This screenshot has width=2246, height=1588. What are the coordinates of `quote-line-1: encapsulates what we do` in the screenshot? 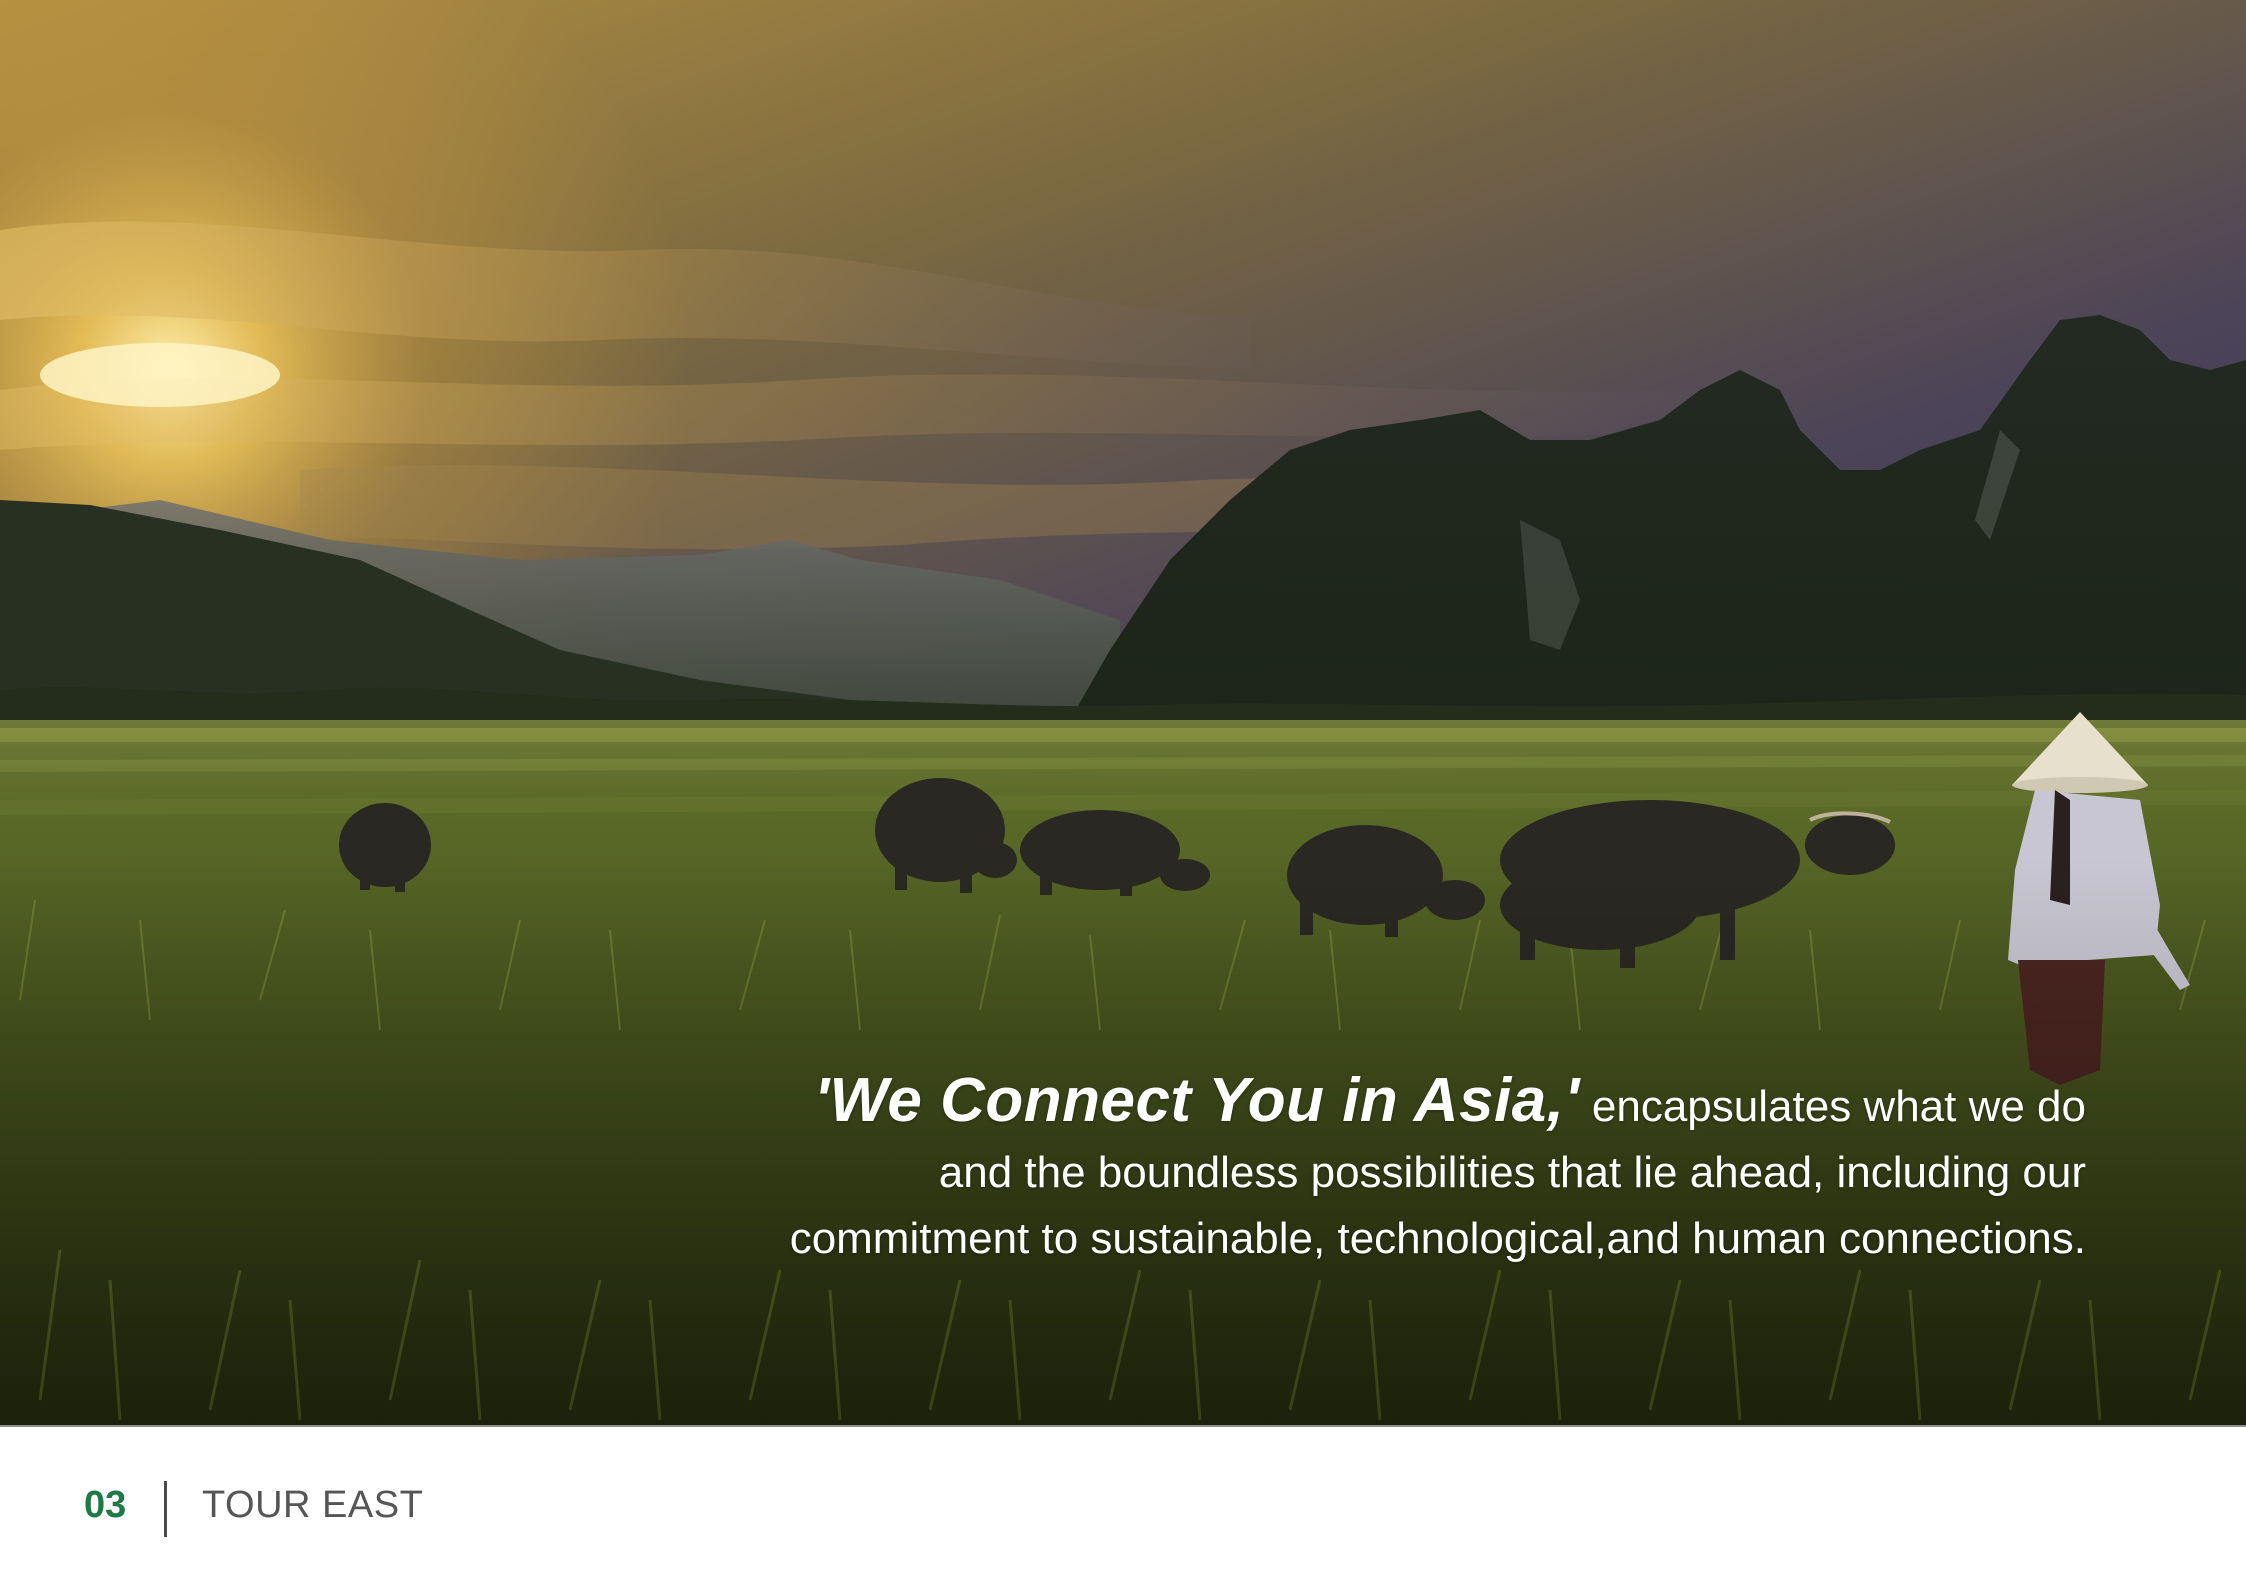 It's located at (1832, 1106).